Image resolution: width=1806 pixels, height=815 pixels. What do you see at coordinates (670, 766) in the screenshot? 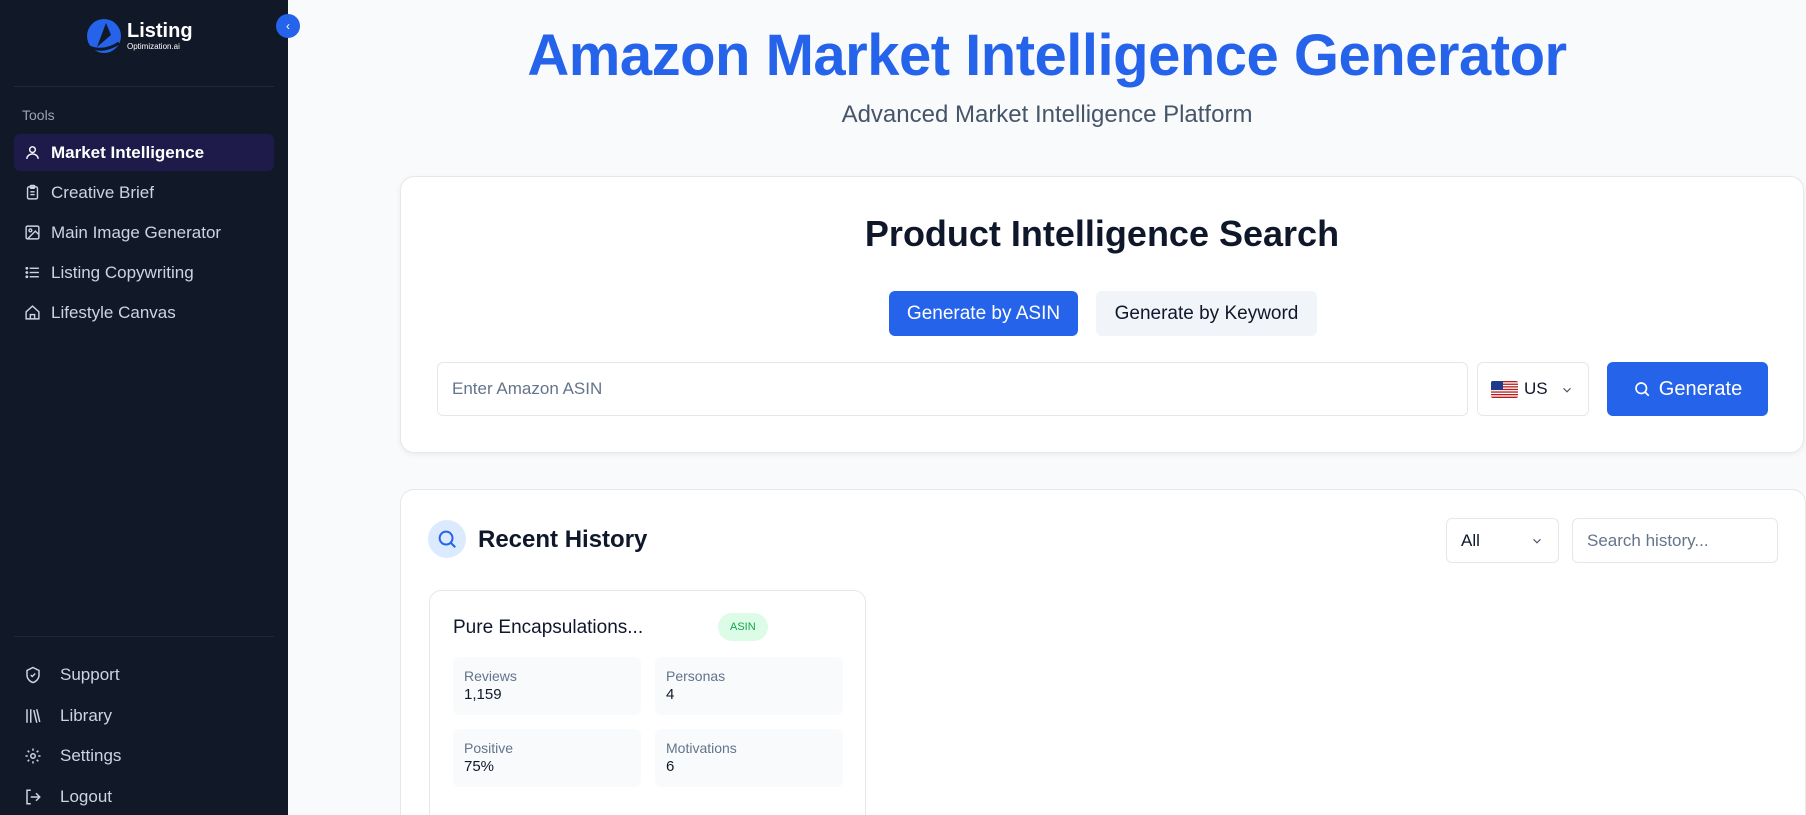
I see `stat-value: 6` at bounding box center [670, 766].